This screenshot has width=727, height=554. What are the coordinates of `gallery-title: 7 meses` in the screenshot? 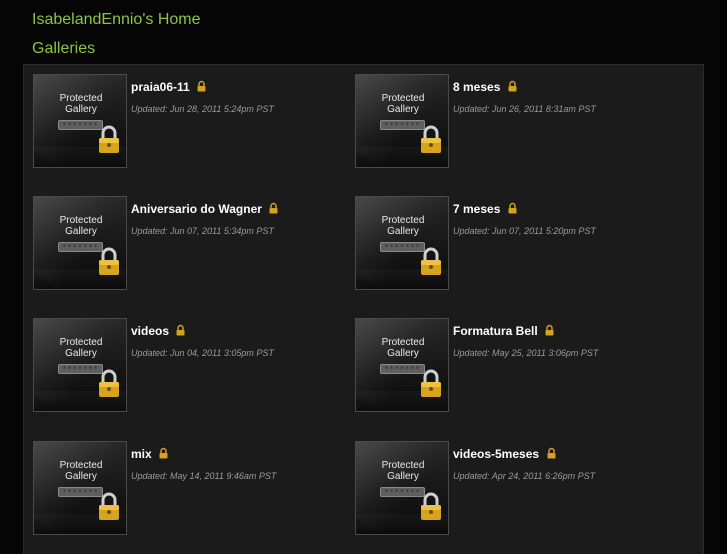 It's located at (476, 209).